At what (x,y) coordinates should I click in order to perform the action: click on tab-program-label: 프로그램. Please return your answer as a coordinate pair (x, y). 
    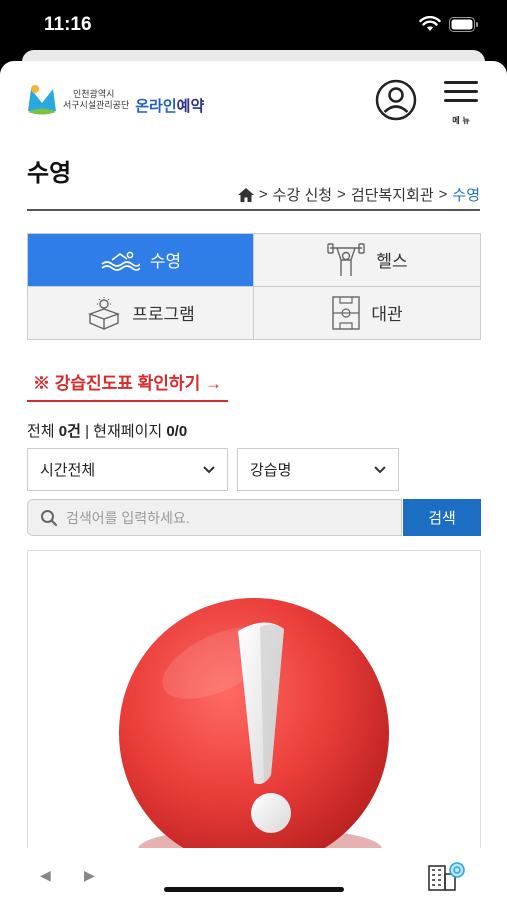
    Looking at the image, I should click on (163, 315).